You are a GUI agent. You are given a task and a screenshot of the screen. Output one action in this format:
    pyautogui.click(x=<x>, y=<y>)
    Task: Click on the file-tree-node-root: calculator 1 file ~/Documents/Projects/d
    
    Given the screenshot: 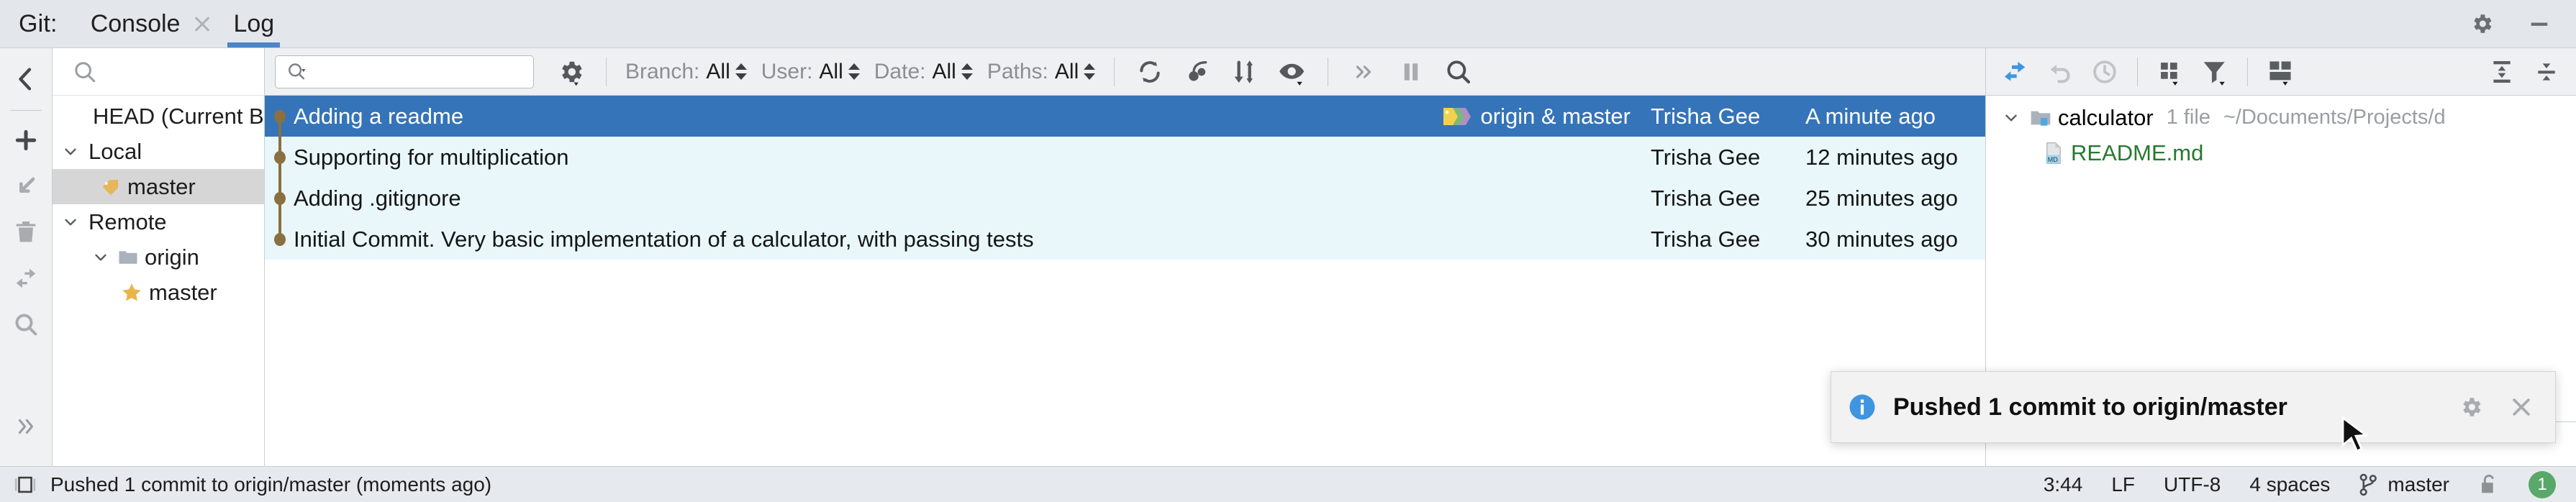 What is the action you would take?
    pyautogui.click(x=2281, y=118)
    